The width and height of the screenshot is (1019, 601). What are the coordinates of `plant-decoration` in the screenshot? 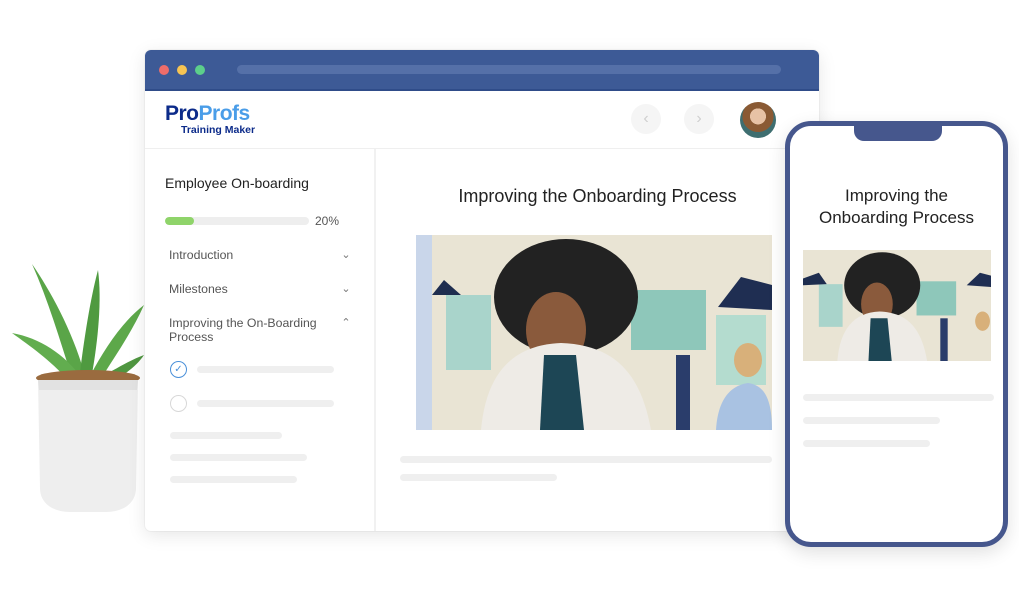 It's located at (78, 388).